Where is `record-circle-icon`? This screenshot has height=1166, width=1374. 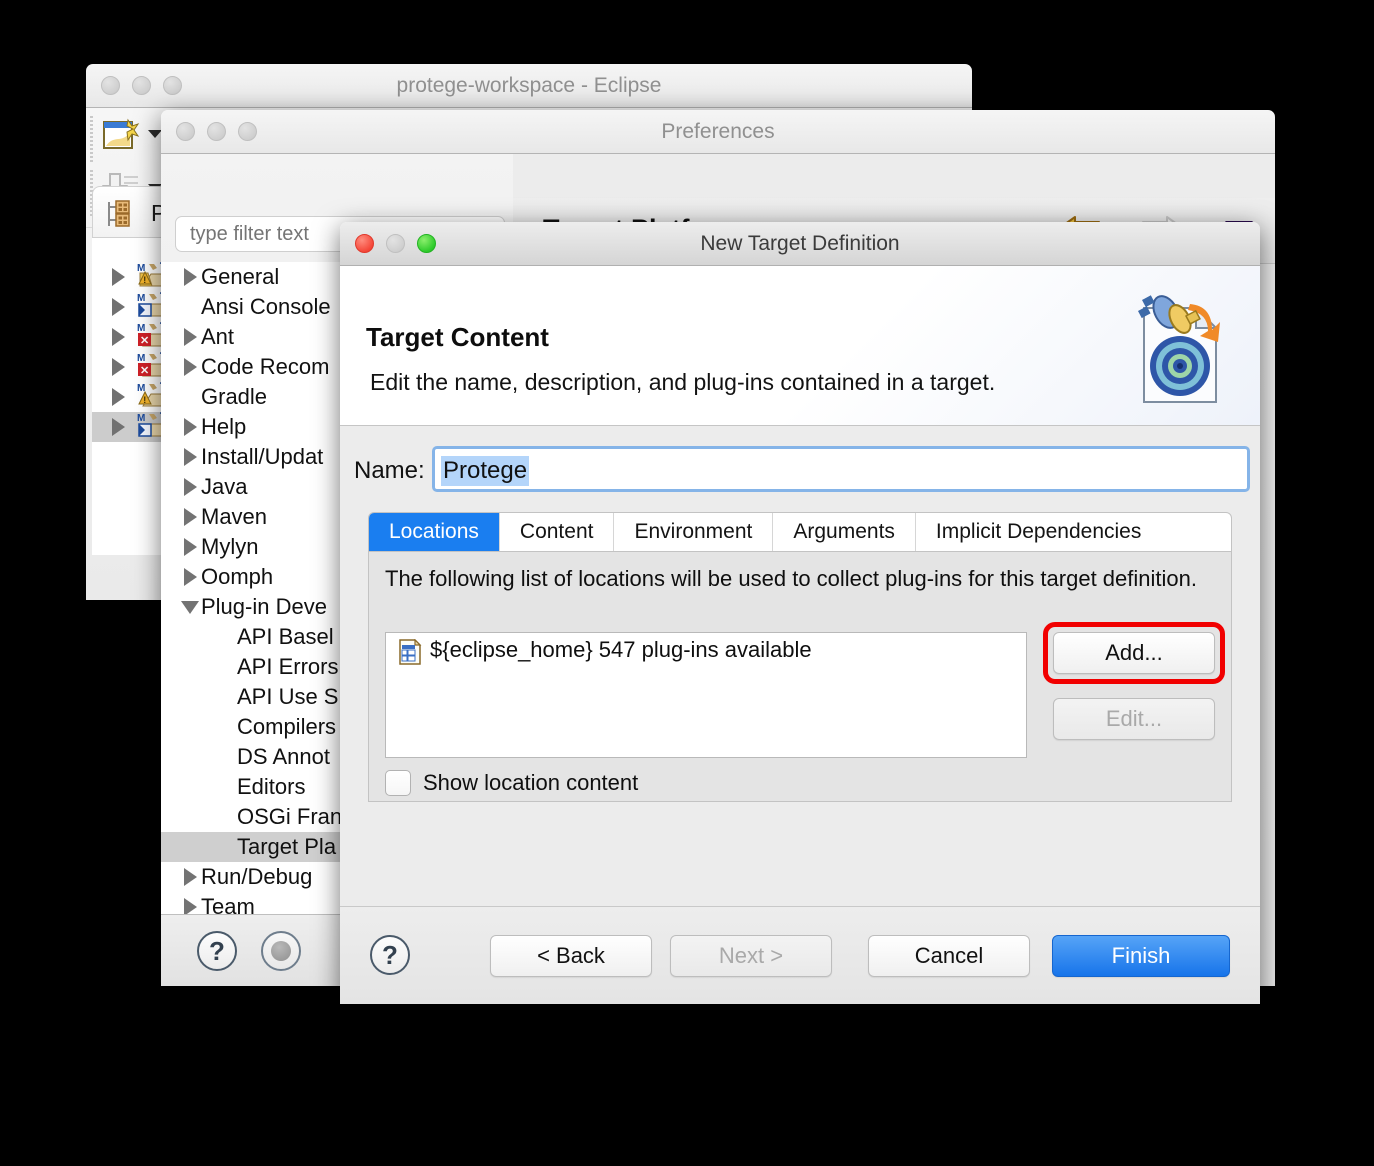 record-circle-icon is located at coordinates (281, 951).